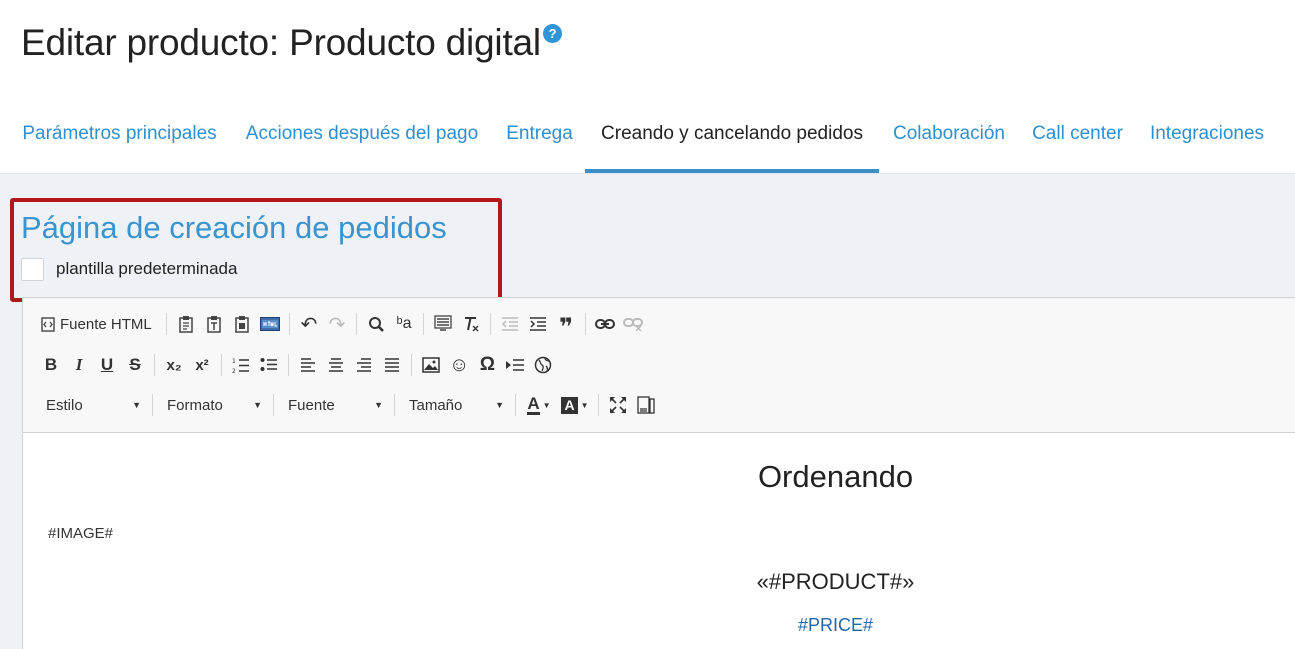  Describe the element at coordinates (835, 476) in the screenshot. I see `doc-heading: Ordenando` at that location.